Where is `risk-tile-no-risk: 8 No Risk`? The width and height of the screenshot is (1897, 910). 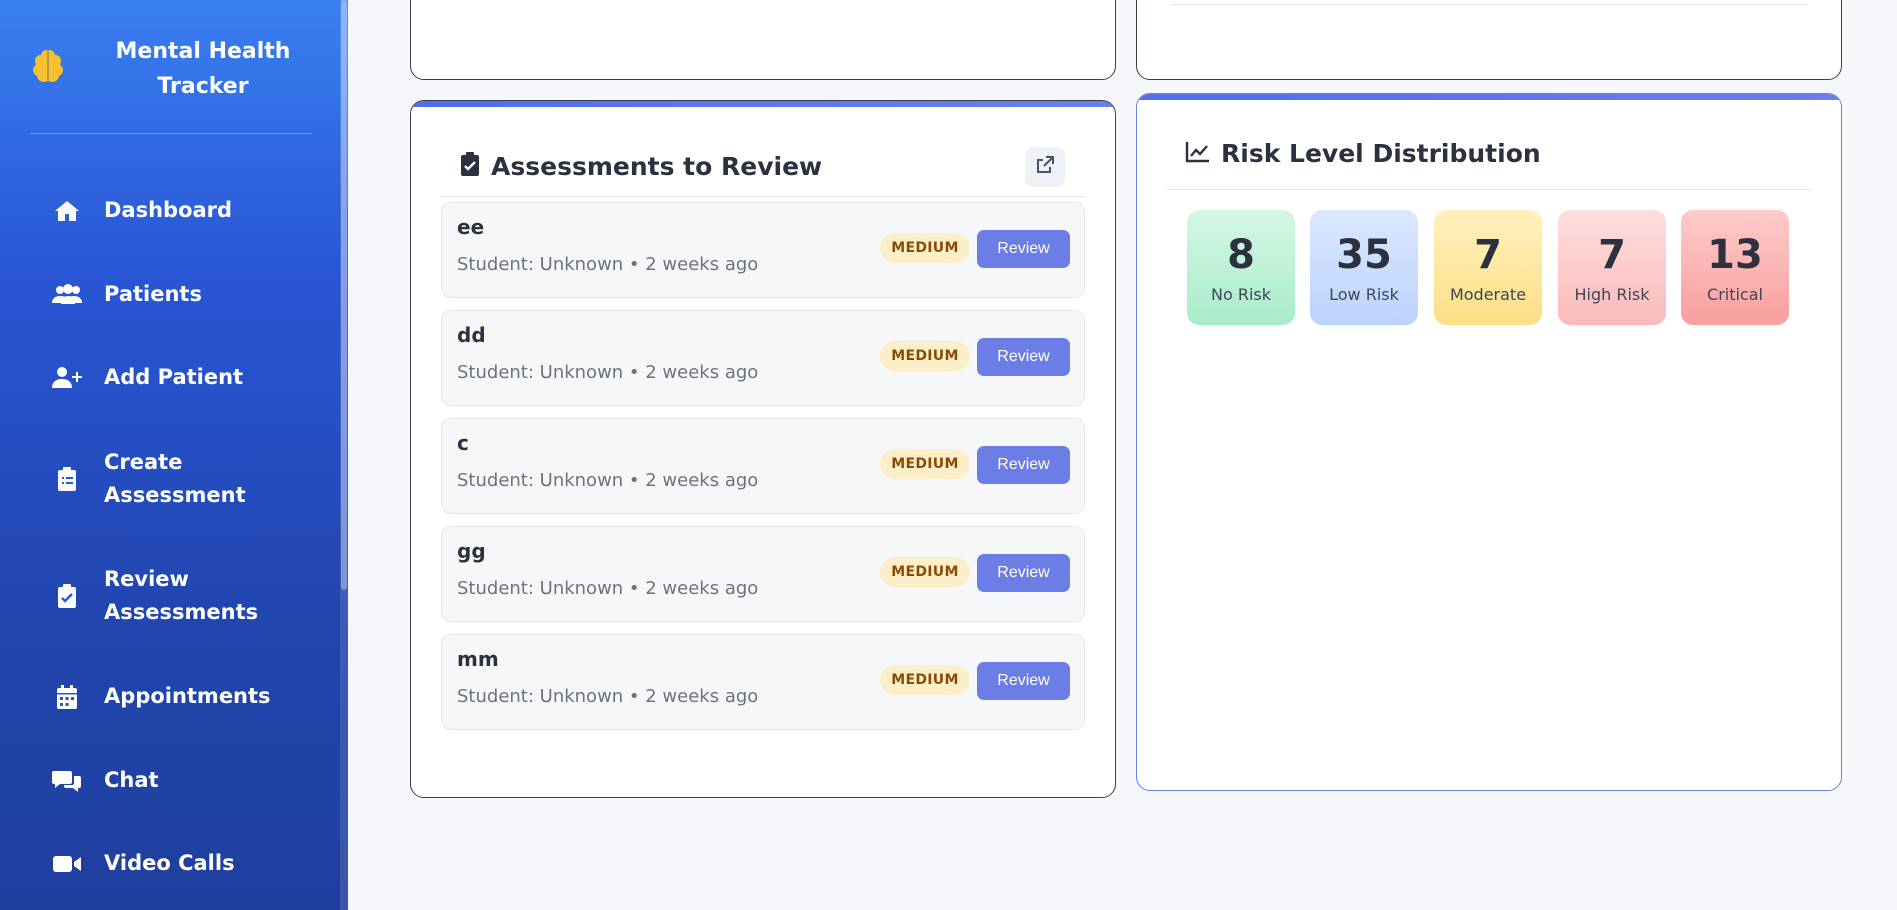
risk-tile-no-risk: 8 No Risk is located at coordinates (1241, 267).